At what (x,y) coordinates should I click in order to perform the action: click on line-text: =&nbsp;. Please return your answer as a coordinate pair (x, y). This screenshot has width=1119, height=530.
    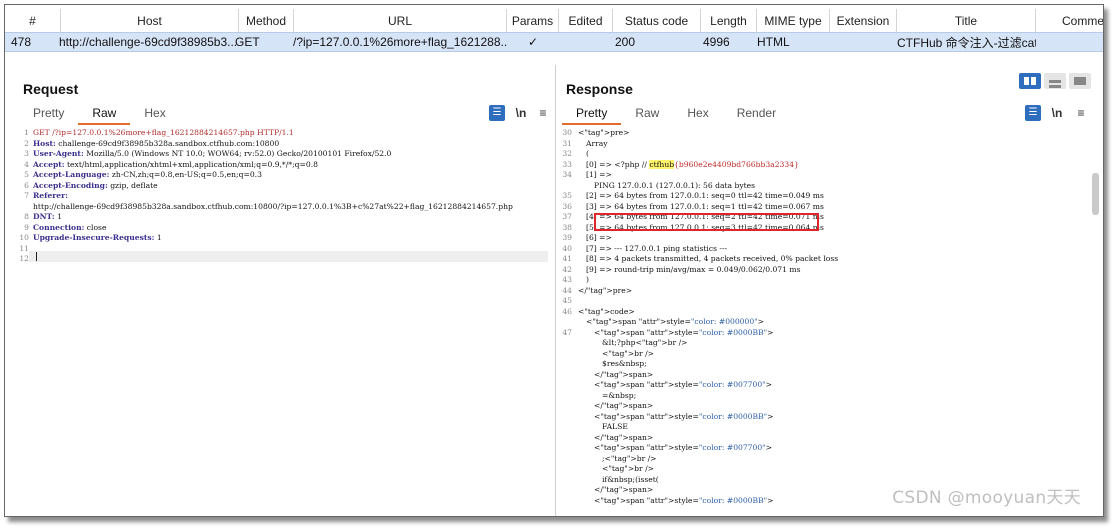
    Looking at the image, I should click on (619, 395).